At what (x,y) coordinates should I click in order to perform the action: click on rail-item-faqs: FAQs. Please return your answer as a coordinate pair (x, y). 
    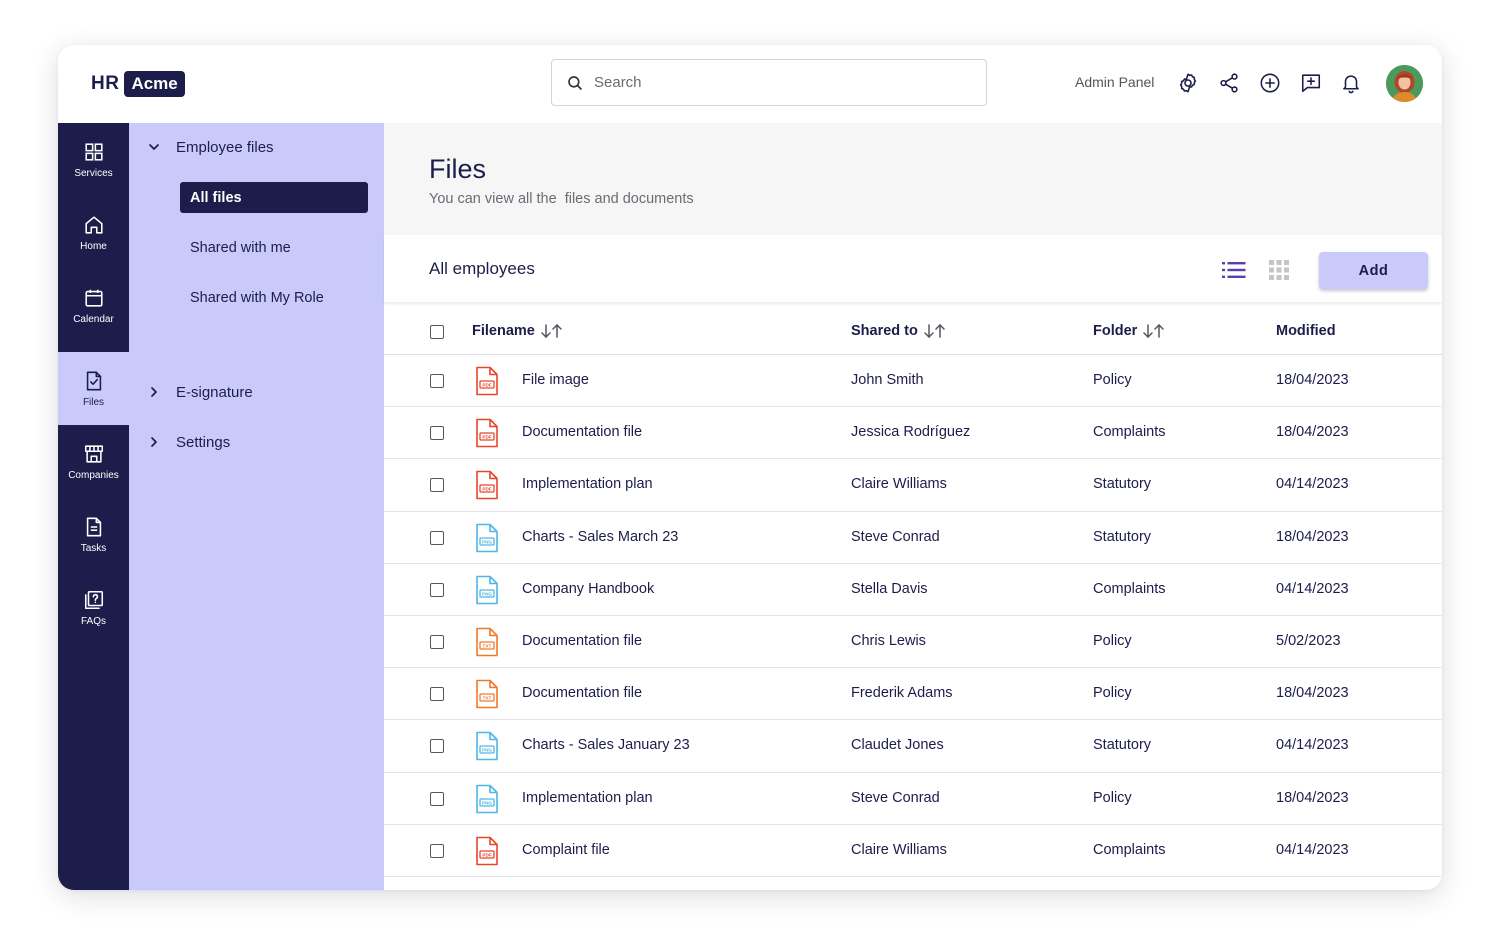
    Looking at the image, I should click on (93, 607).